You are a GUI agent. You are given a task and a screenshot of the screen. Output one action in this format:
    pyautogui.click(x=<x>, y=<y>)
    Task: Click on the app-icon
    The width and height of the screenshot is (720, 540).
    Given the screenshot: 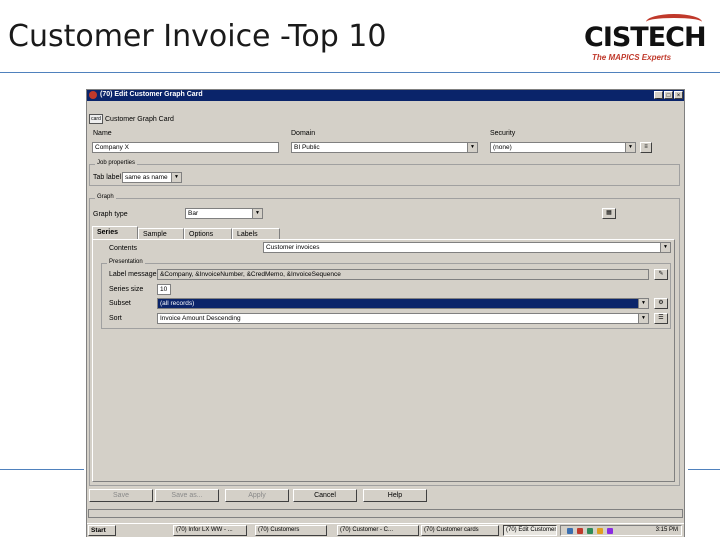 What is the action you would take?
    pyautogui.click(x=93, y=95)
    